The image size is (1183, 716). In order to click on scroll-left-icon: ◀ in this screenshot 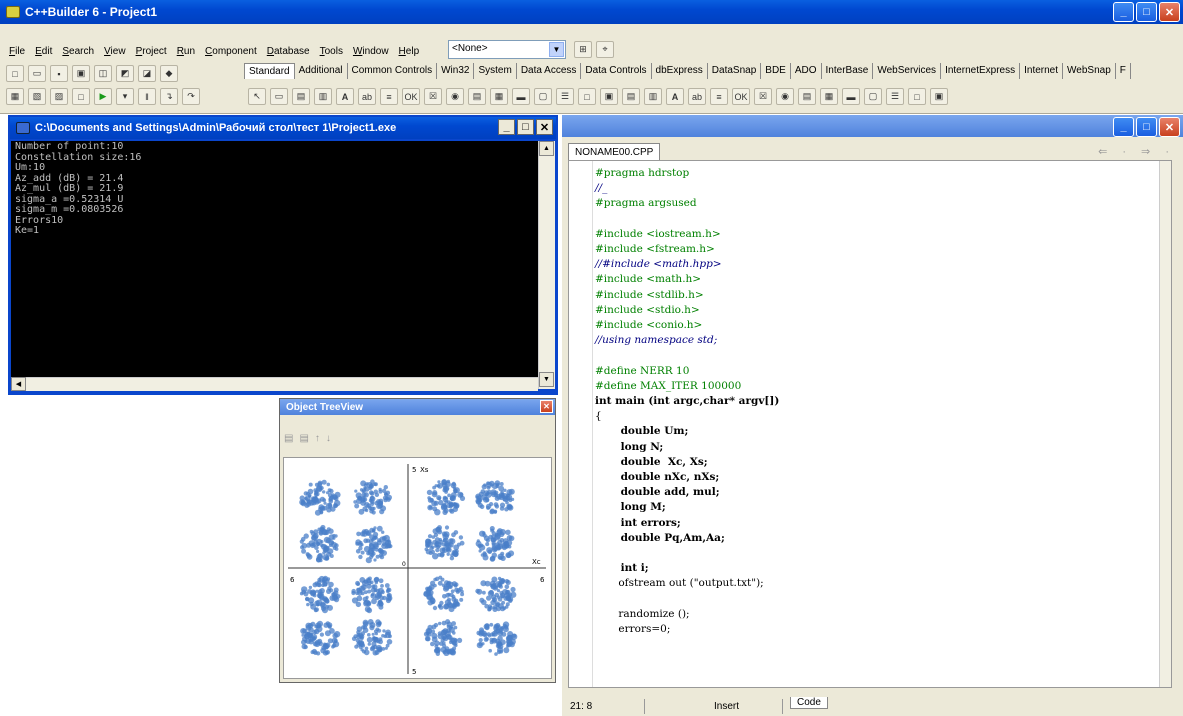, I will do `click(18, 384)`.